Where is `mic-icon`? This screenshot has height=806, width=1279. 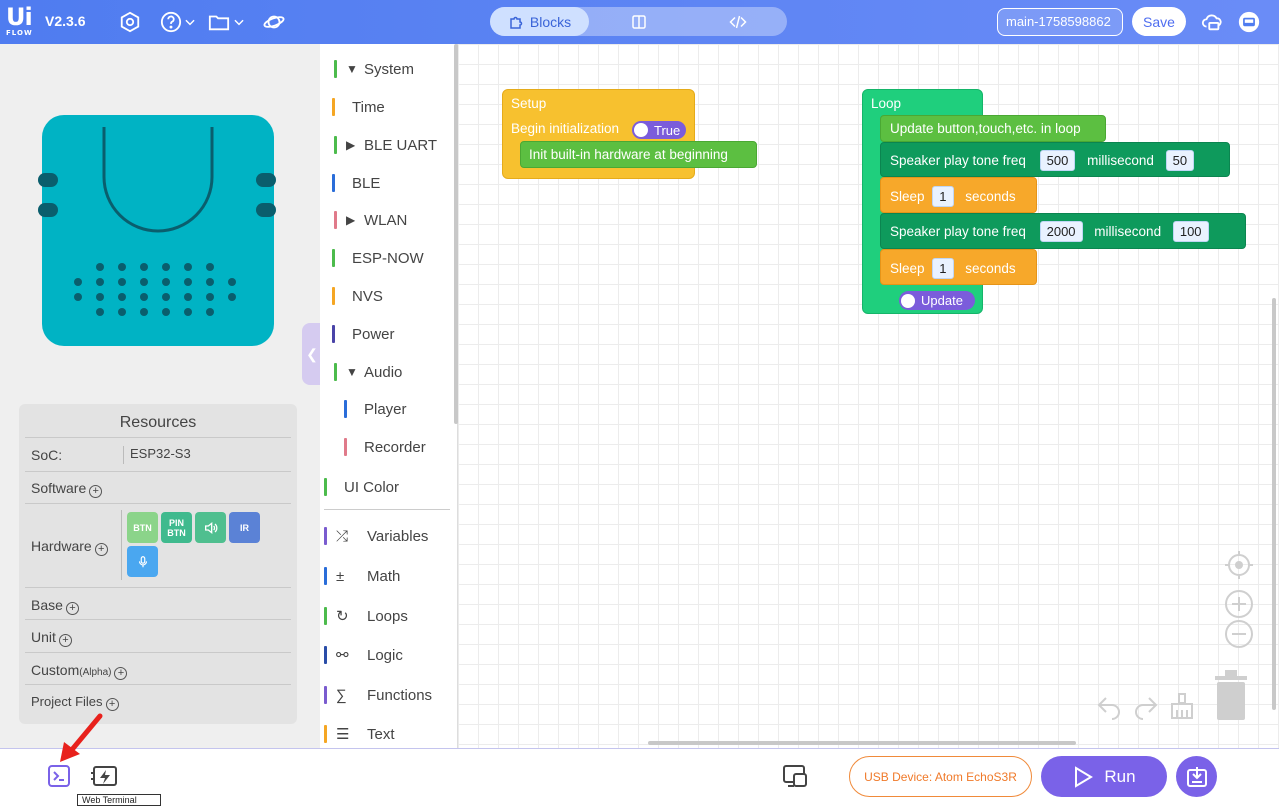 mic-icon is located at coordinates (142, 561).